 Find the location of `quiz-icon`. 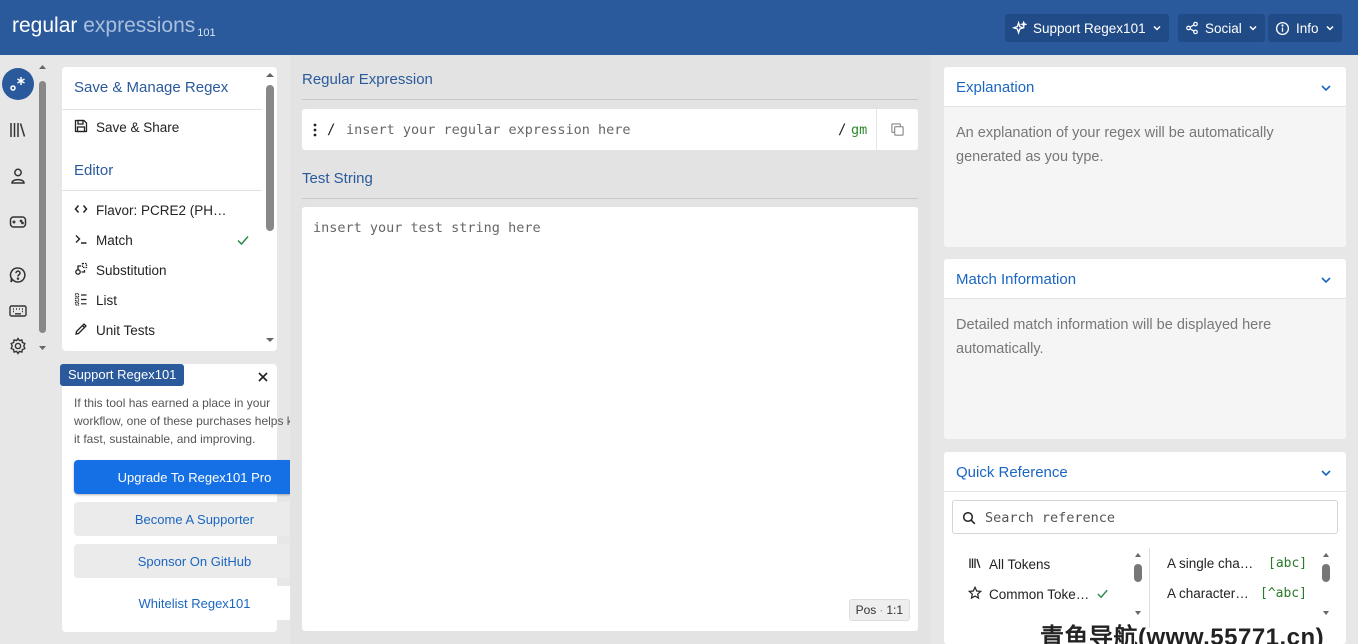

quiz-icon is located at coordinates (18, 222).